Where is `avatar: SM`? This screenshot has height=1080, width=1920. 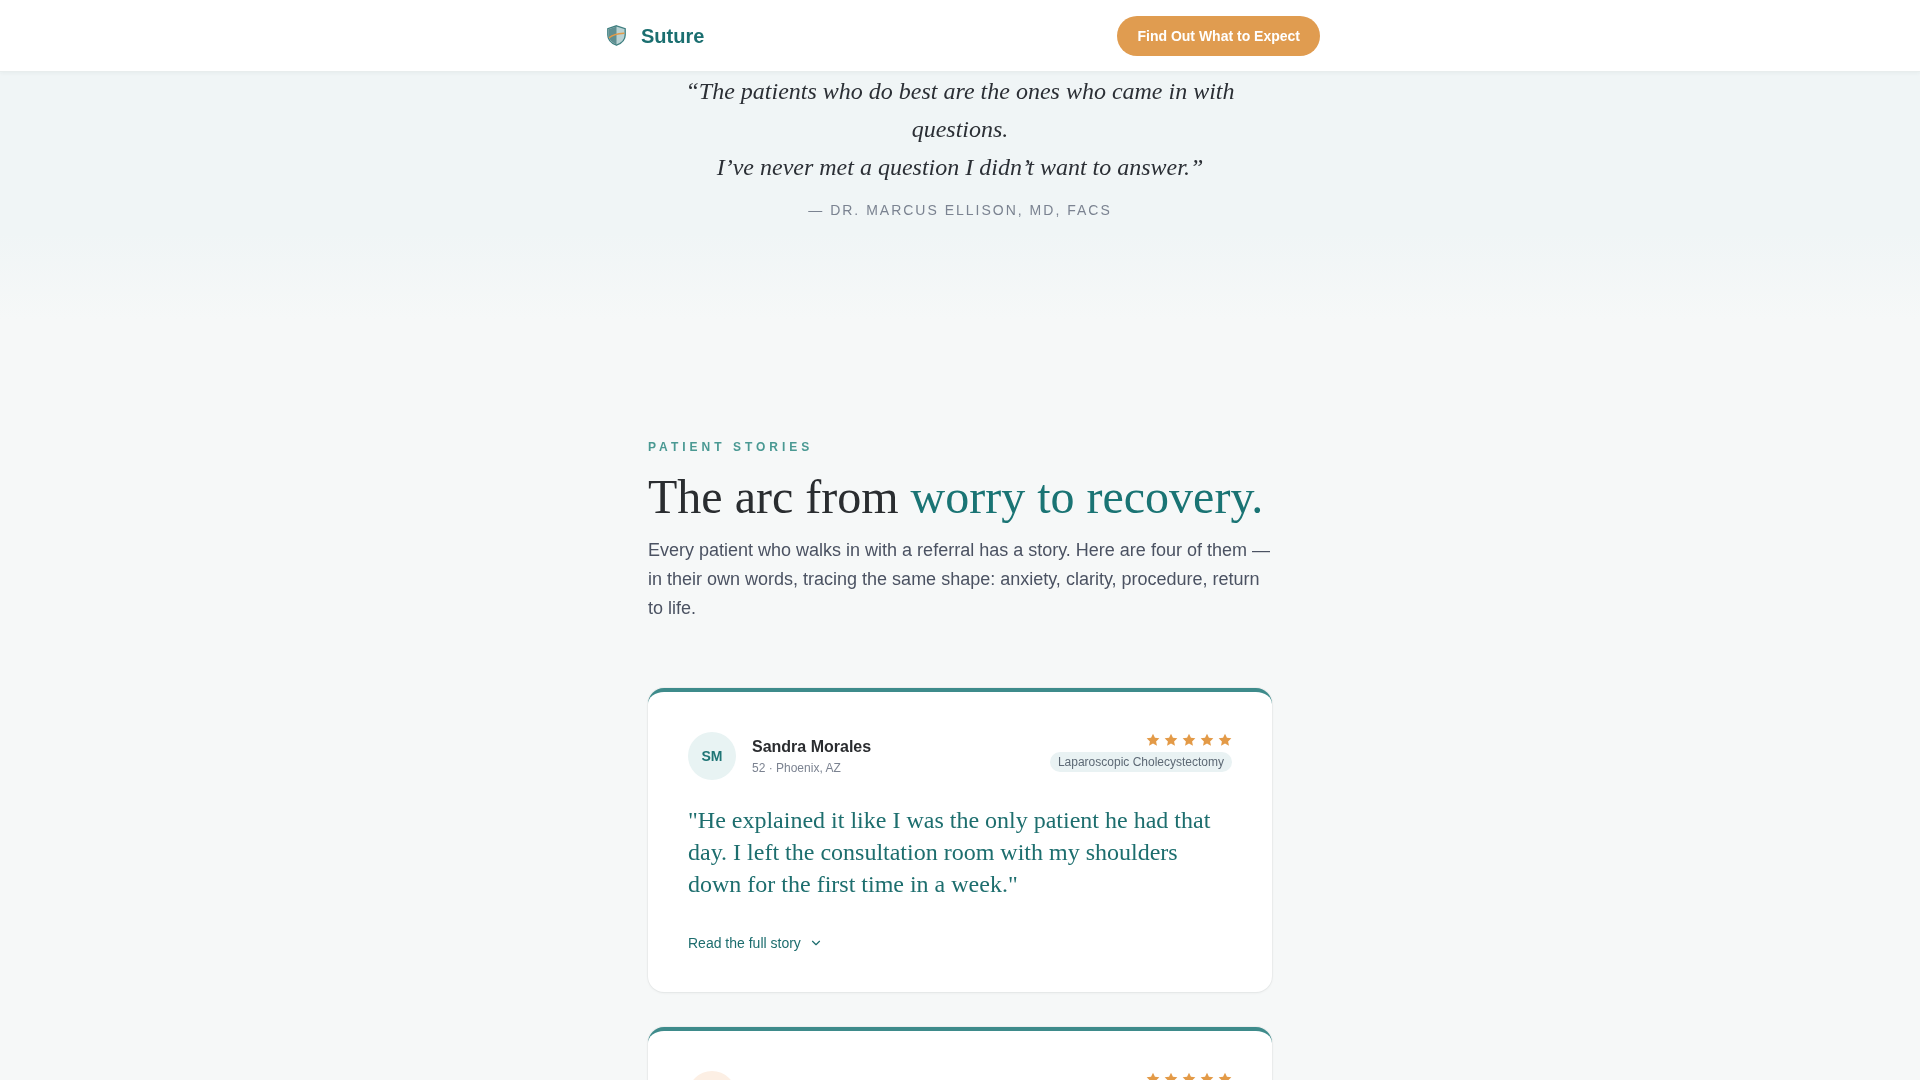 avatar: SM is located at coordinates (712, 756).